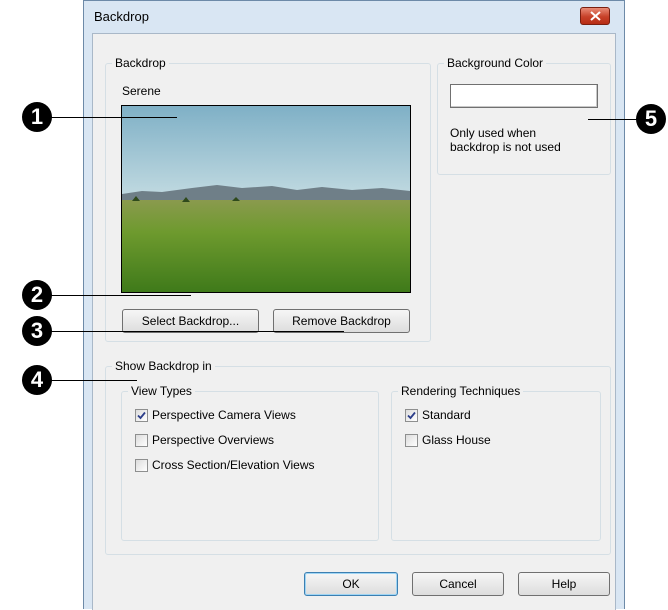 The height and width of the screenshot is (610, 668). What do you see at coordinates (461, 391) in the screenshot?
I see `rendering-techniques-legend: Rendering Techniques` at bounding box center [461, 391].